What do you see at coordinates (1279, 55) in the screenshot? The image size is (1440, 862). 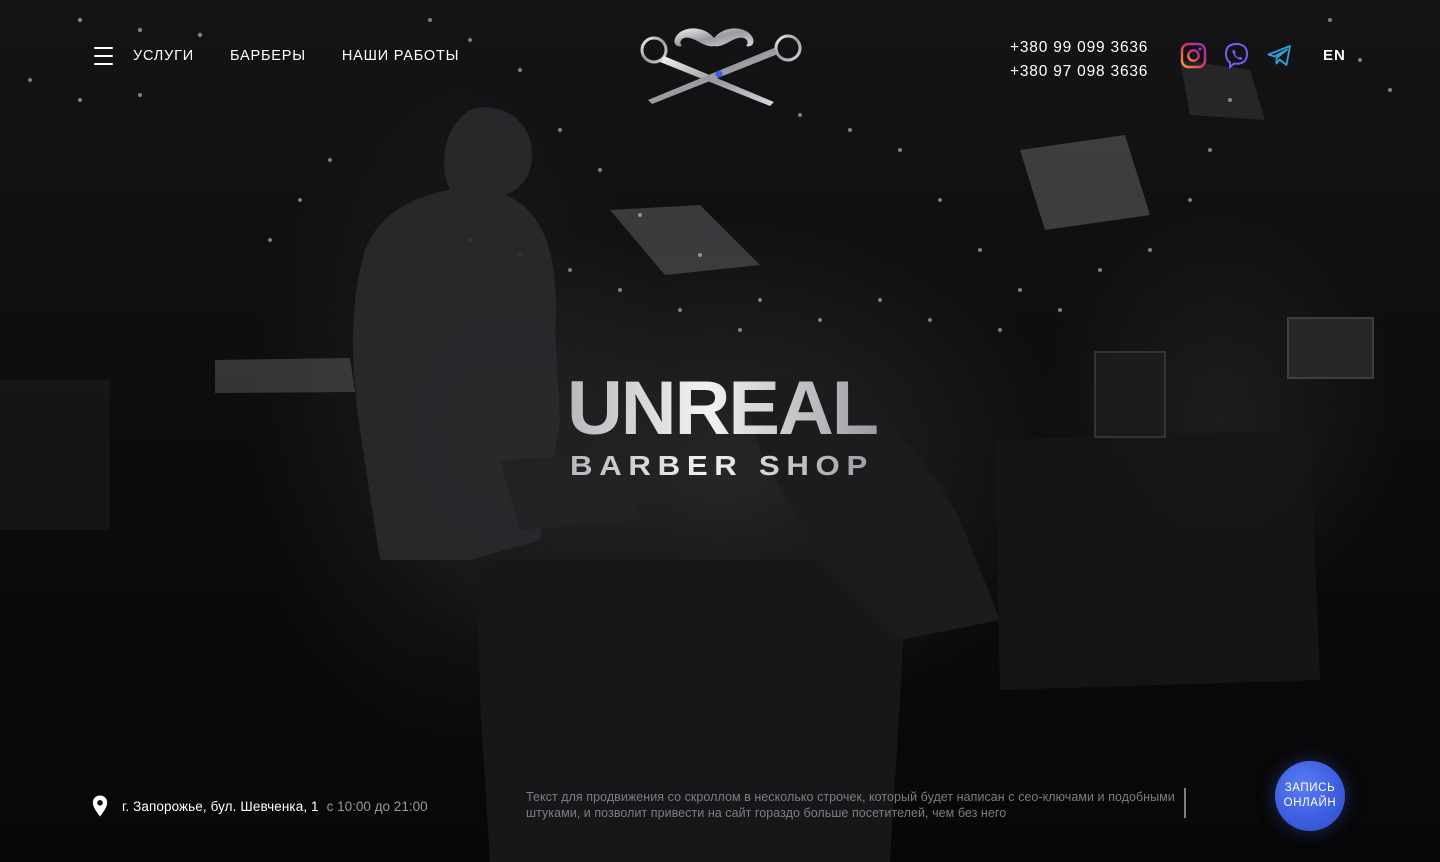 I see `telegram-icon` at bounding box center [1279, 55].